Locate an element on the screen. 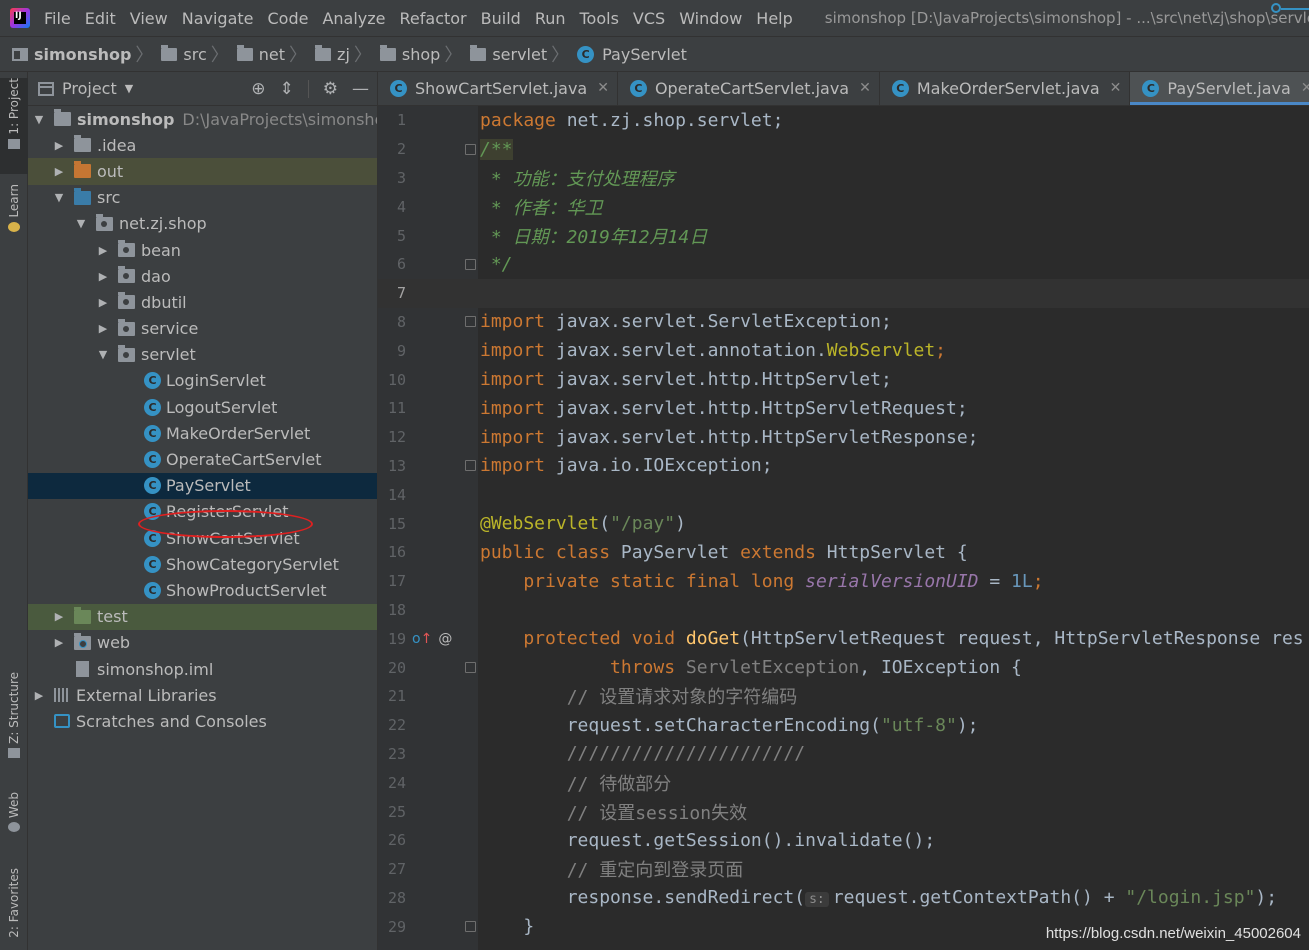 The image size is (1309, 950). menu-view: View is located at coordinates (149, 18).